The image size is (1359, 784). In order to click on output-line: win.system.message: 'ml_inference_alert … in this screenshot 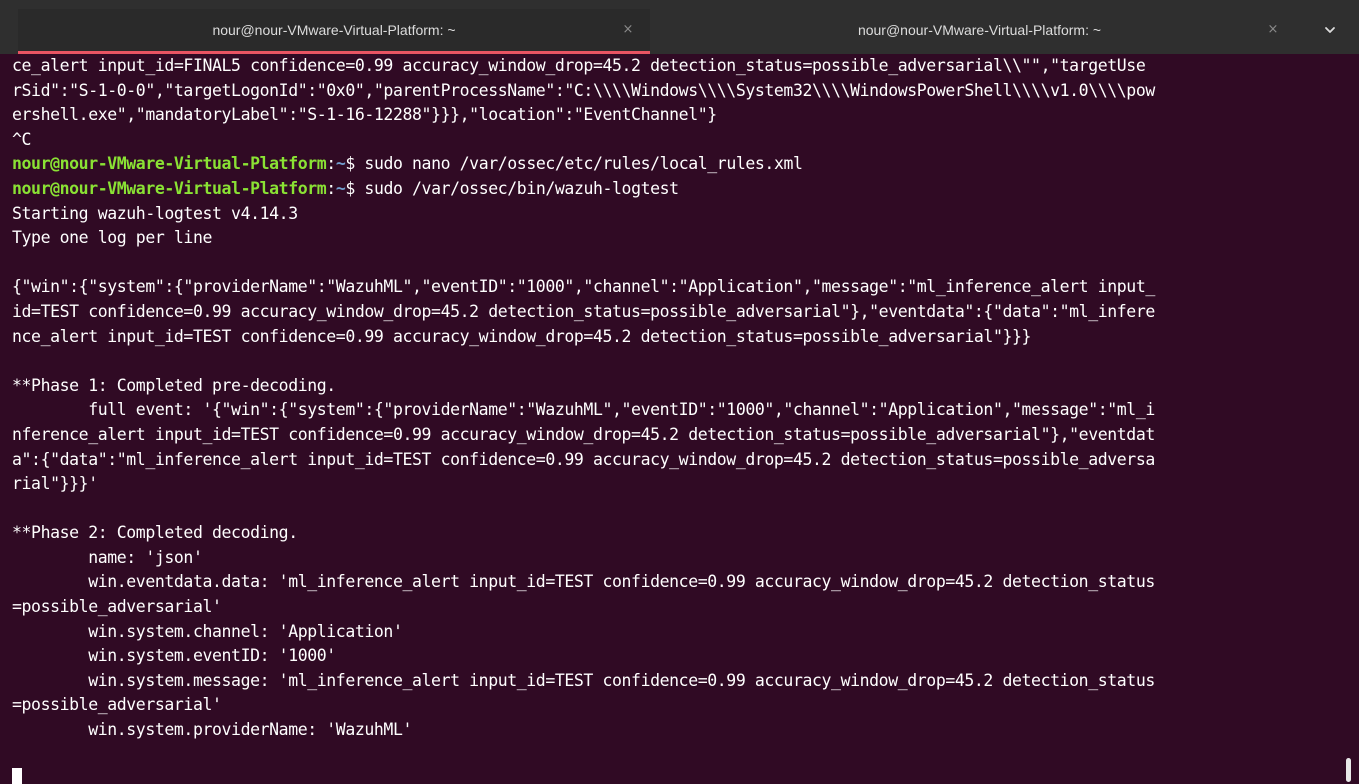, I will do `click(583, 680)`.